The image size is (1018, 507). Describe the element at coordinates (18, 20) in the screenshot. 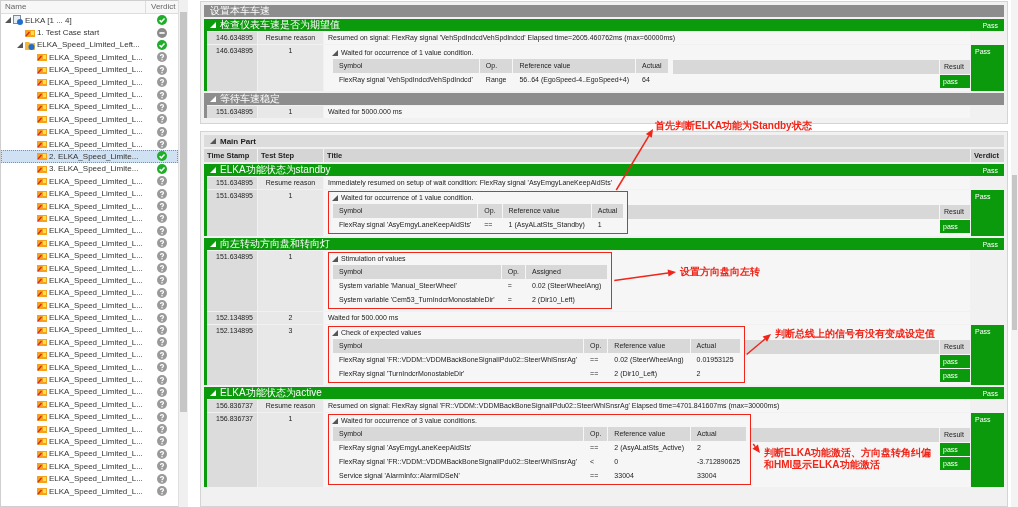

I see `report-icon` at that location.